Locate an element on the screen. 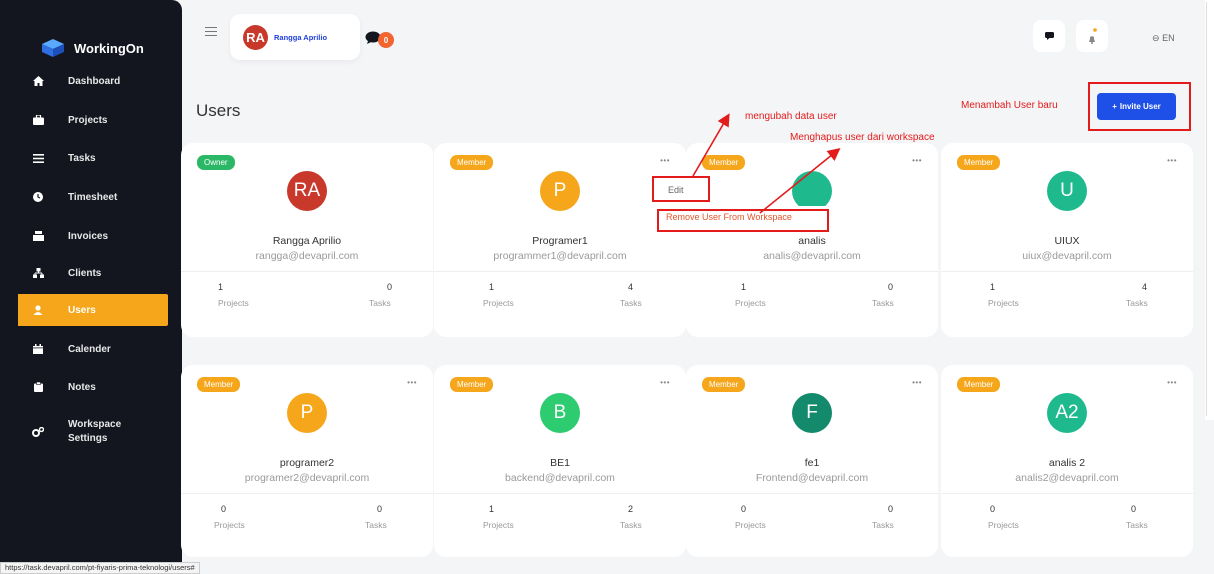 Image resolution: width=1214 pixels, height=574 pixels. language-selector: ⊖ EN is located at coordinates (1163, 38).